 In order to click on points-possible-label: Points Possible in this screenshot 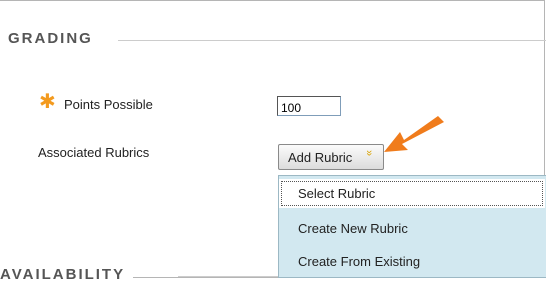, I will do `click(108, 104)`.